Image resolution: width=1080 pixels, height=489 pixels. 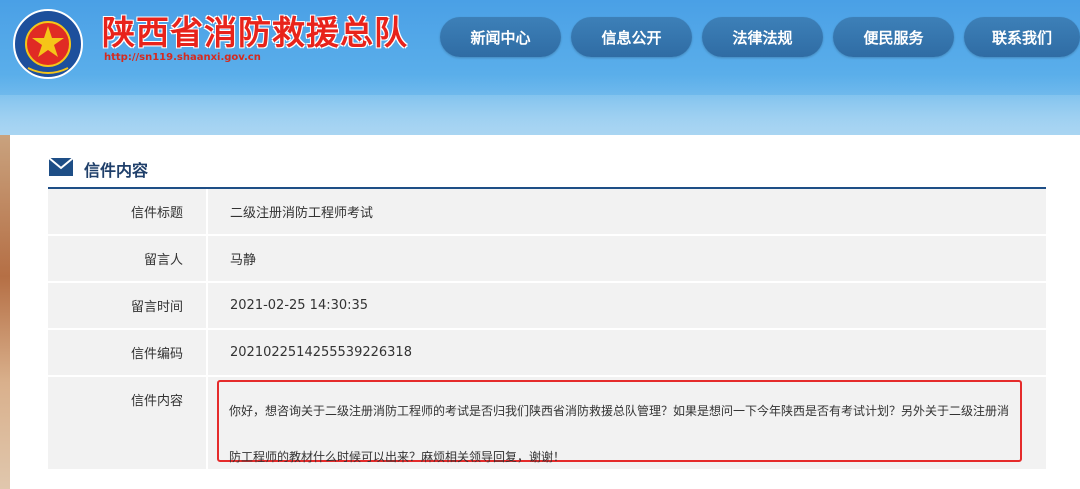 I want to click on left-decoration, so click(x=5, y=312).